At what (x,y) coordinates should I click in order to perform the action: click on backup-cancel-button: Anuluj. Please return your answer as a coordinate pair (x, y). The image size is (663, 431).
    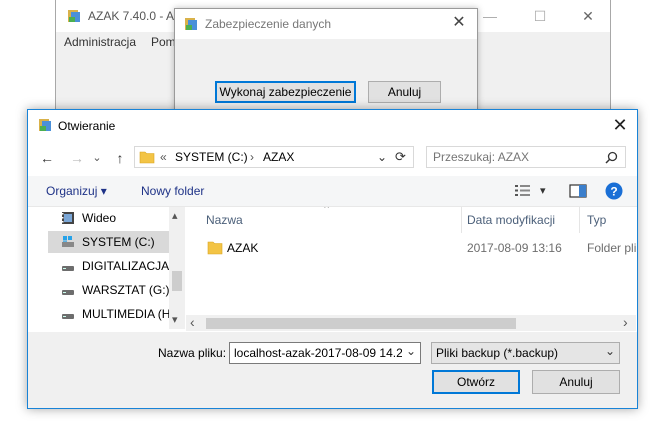
    Looking at the image, I should click on (404, 92).